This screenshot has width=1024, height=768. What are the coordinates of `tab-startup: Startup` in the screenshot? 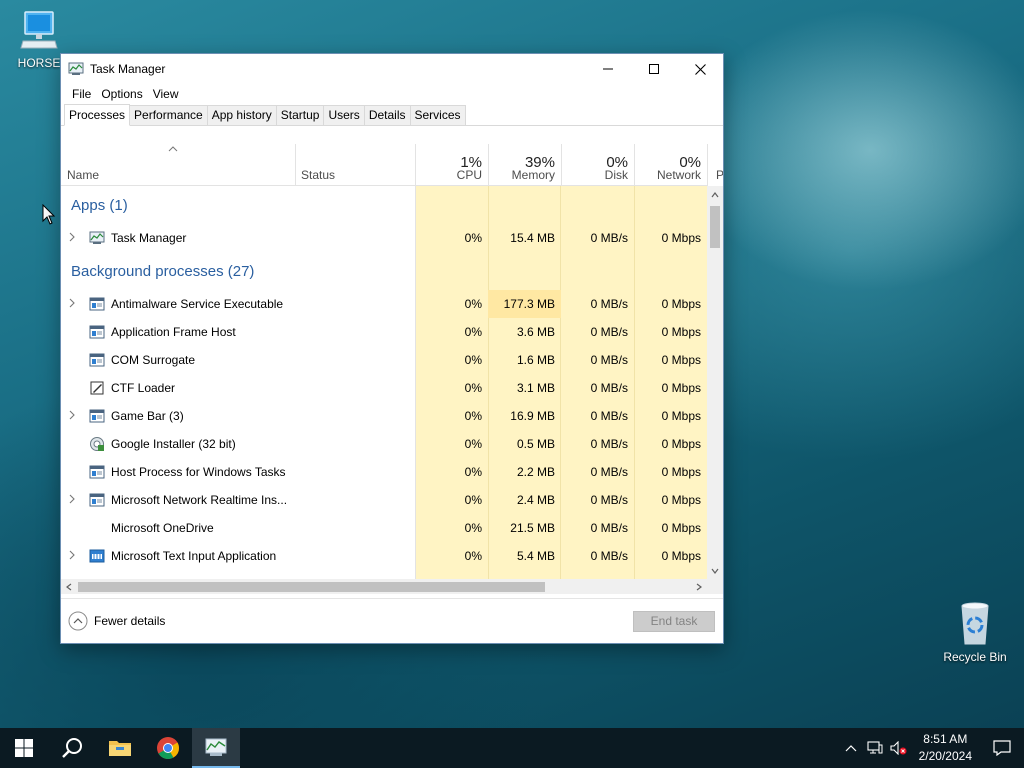 It's located at (300, 115).